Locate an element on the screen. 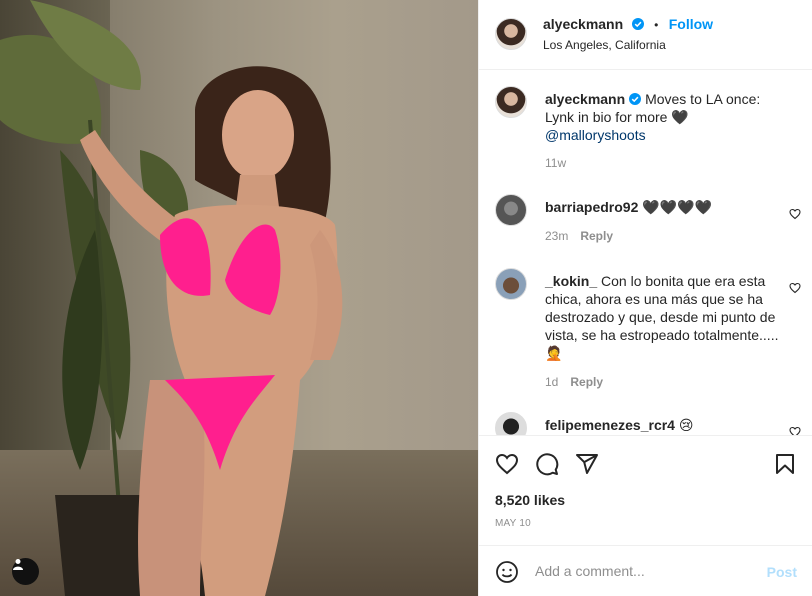  bookmark-icon is located at coordinates (785, 464).